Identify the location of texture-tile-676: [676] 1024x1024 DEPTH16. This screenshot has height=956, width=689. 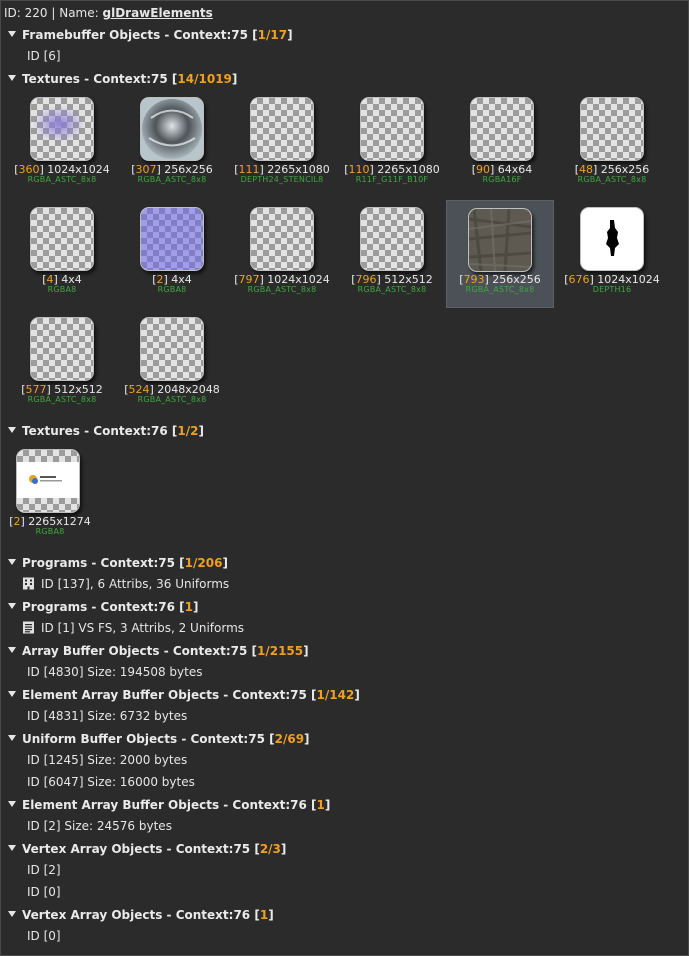
(612, 252).